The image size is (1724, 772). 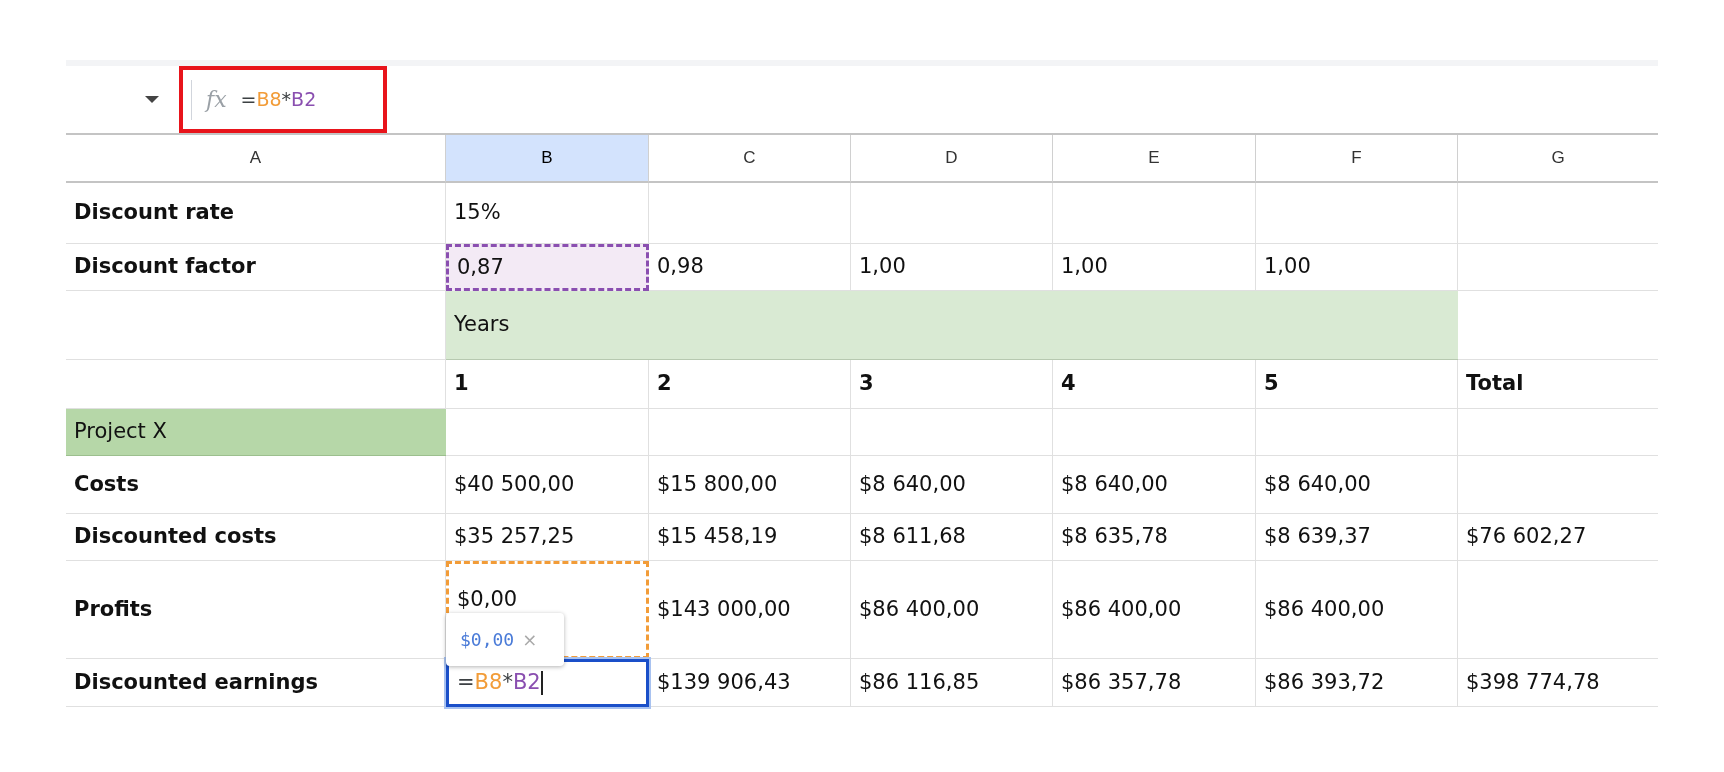 What do you see at coordinates (750, 159) in the screenshot?
I see `column-header: C` at bounding box center [750, 159].